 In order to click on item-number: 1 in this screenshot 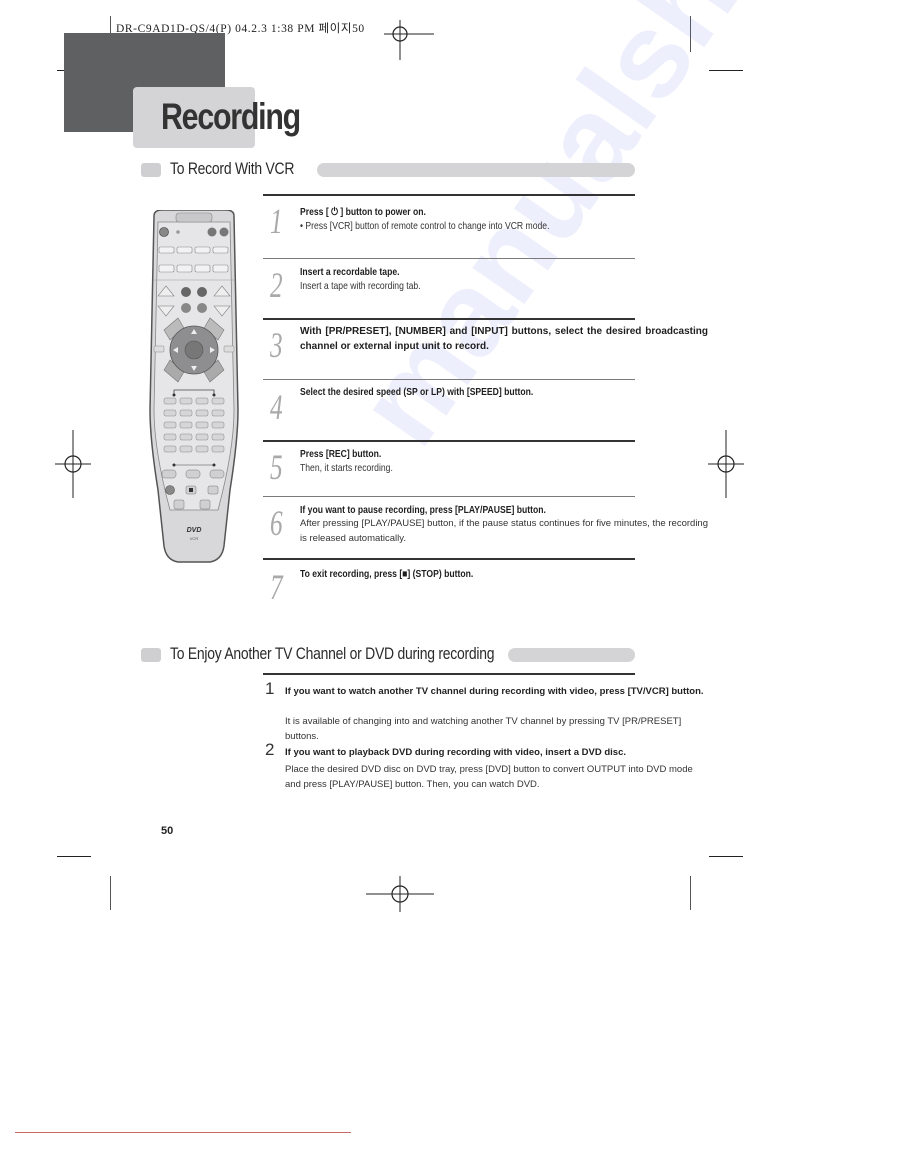, I will do `click(270, 688)`.